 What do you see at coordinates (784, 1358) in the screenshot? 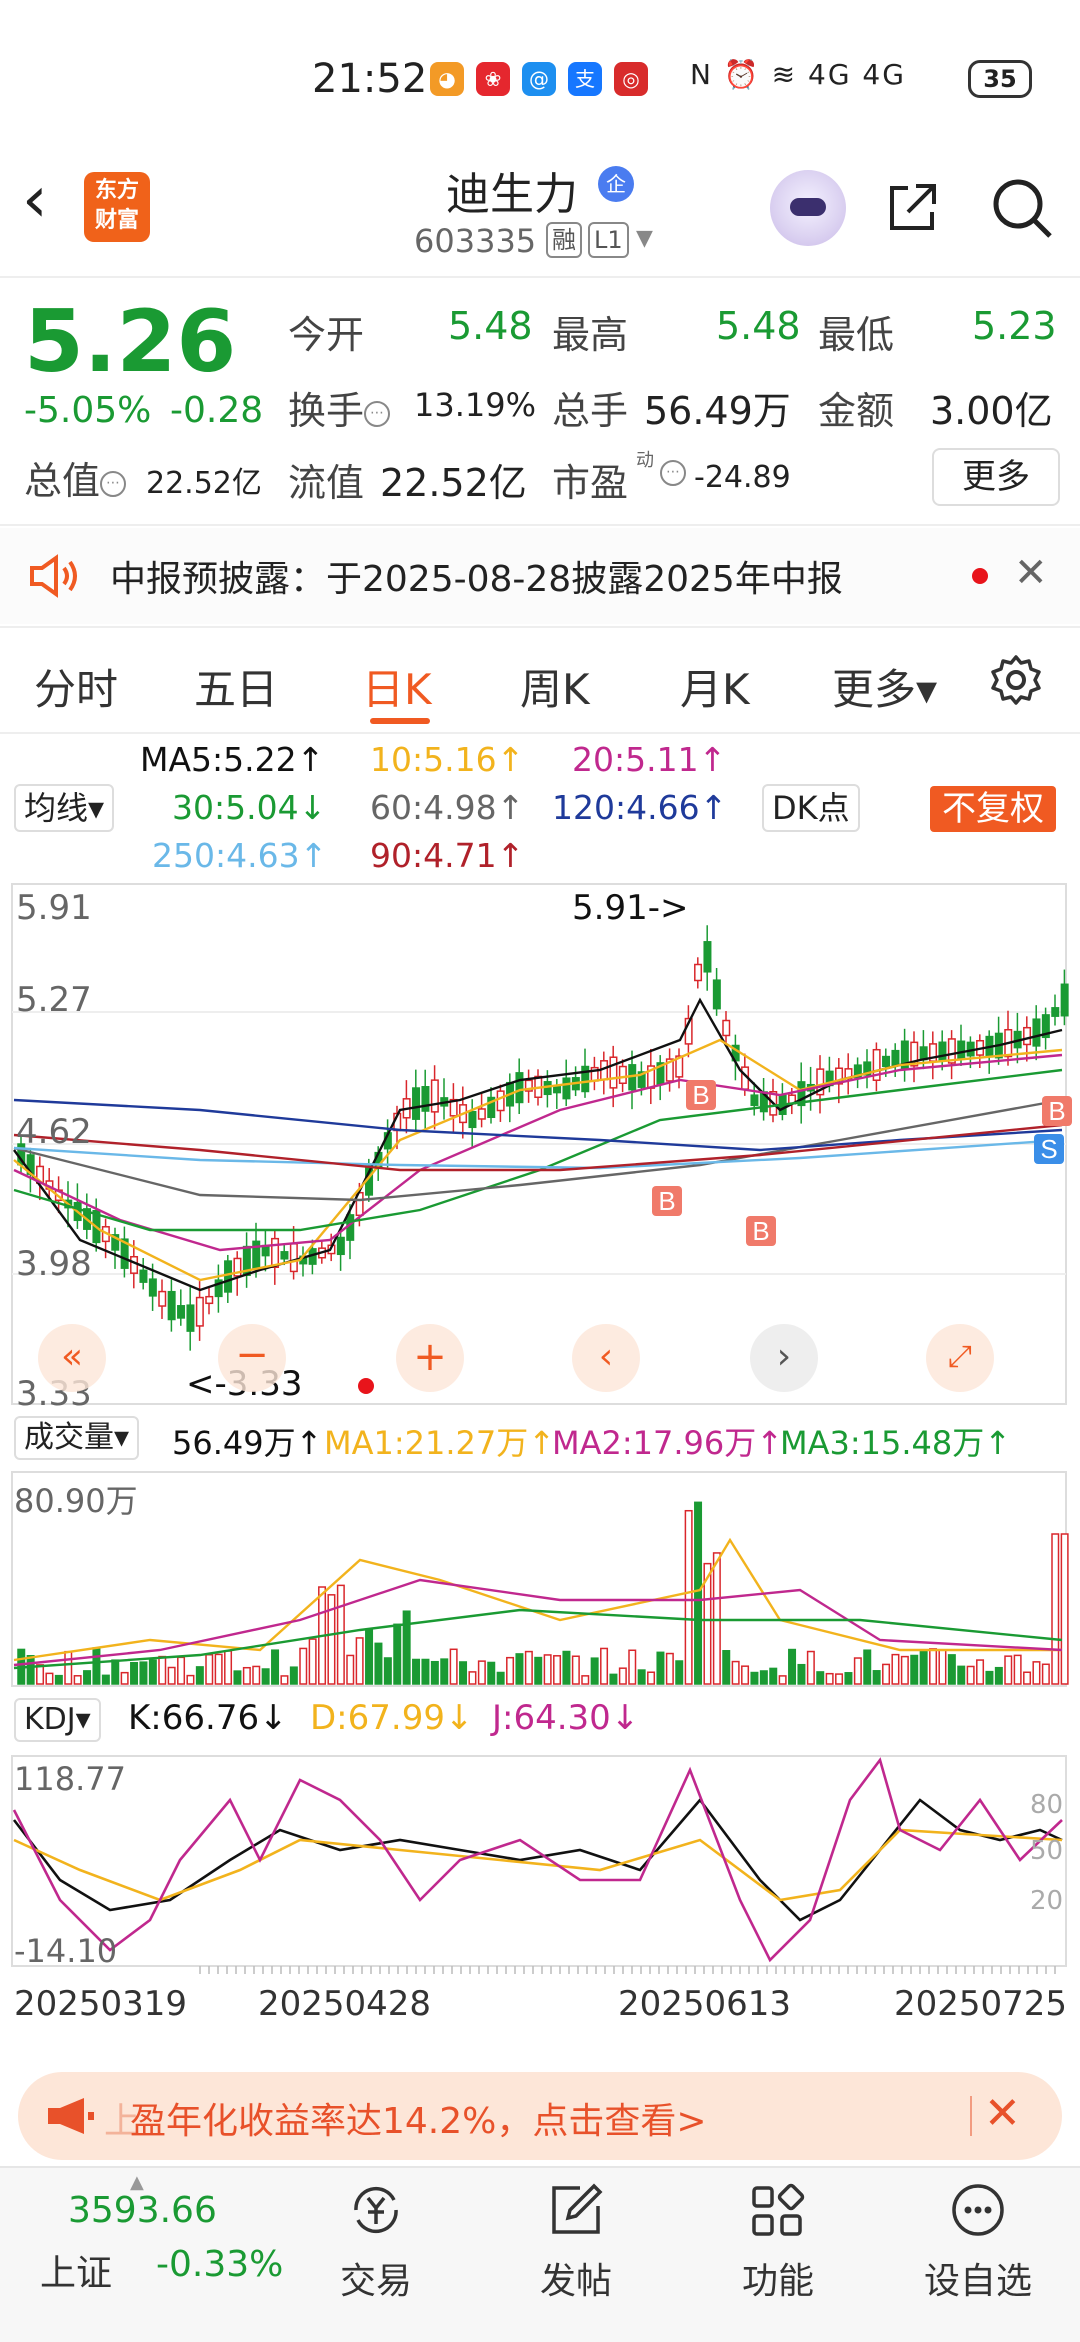
I see `scroll-right-icon: ›` at bounding box center [784, 1358].